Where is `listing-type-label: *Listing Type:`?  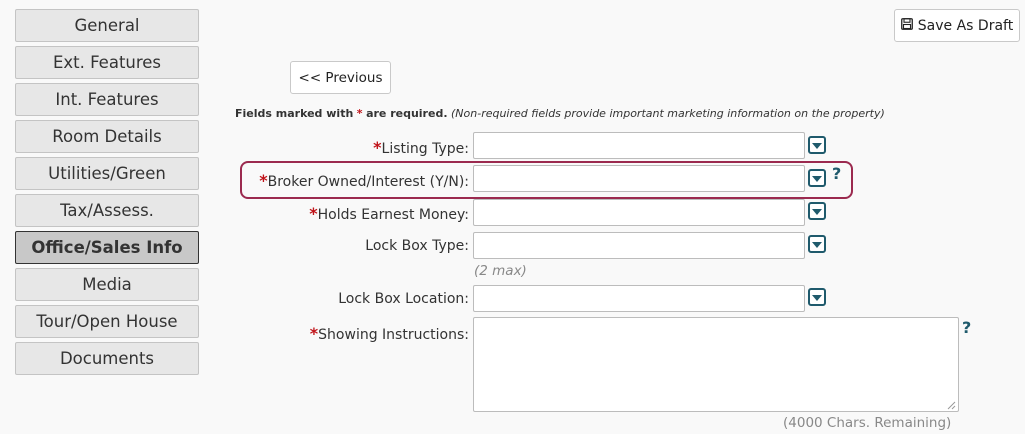 listing-type-label: *Listing Type: is located at coordinates (421, 147).